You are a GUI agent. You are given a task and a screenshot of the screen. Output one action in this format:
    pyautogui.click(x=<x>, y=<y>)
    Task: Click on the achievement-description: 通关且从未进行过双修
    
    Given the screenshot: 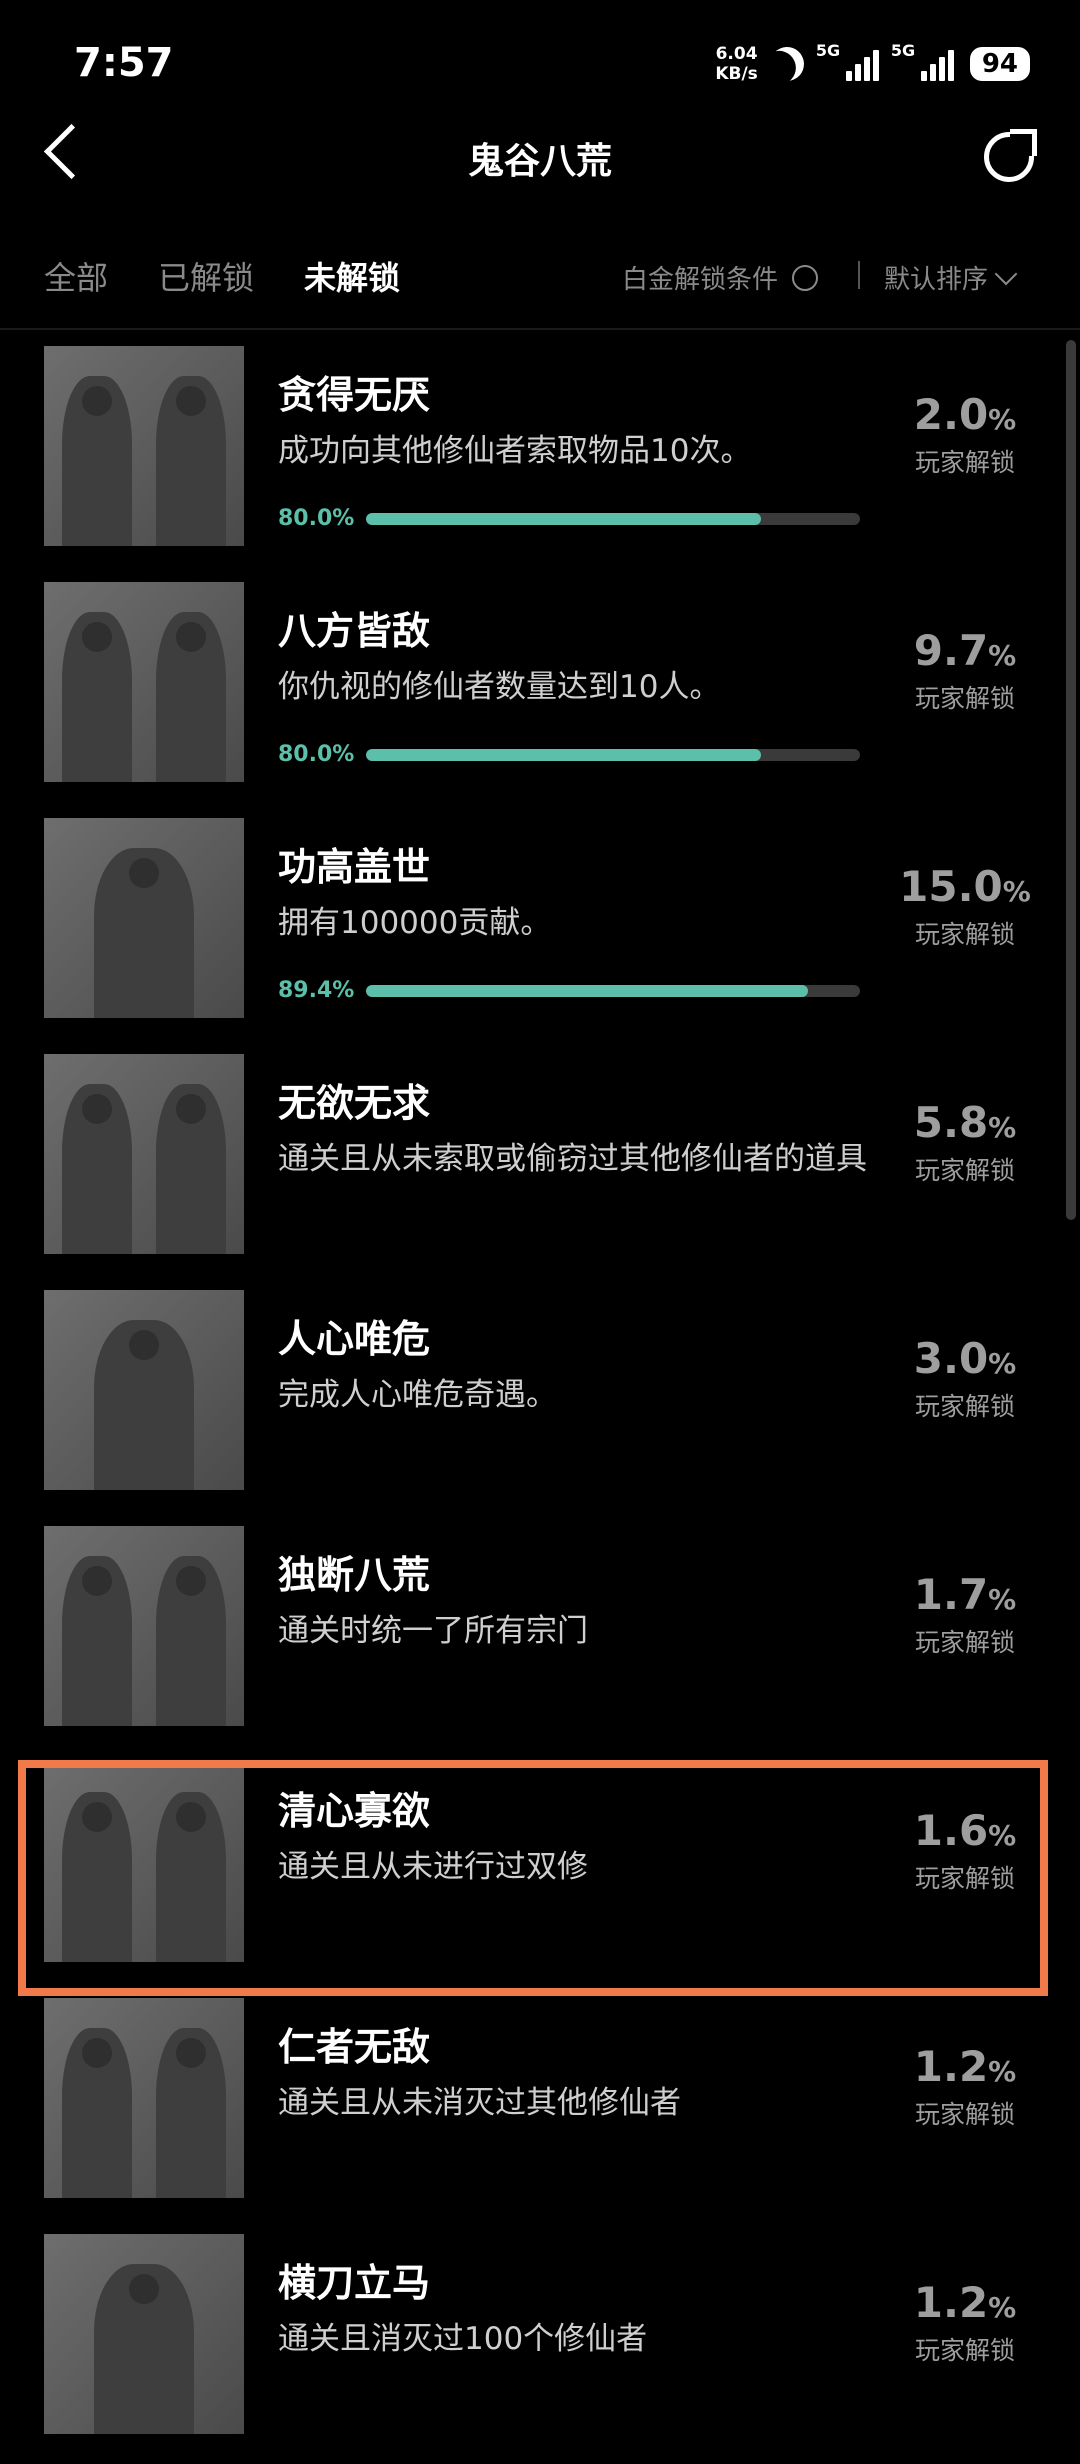 What is the action you would take?
    pyautogui.click(x=433, y=1867)
    